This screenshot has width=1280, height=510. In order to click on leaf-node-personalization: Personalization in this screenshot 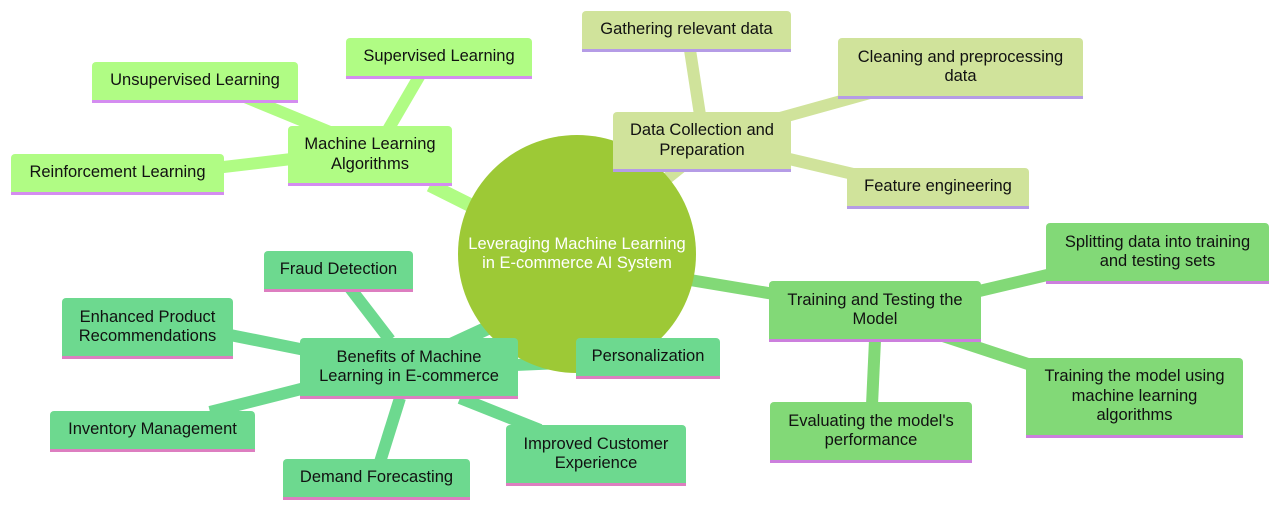, I will do `click(648, 358)`.